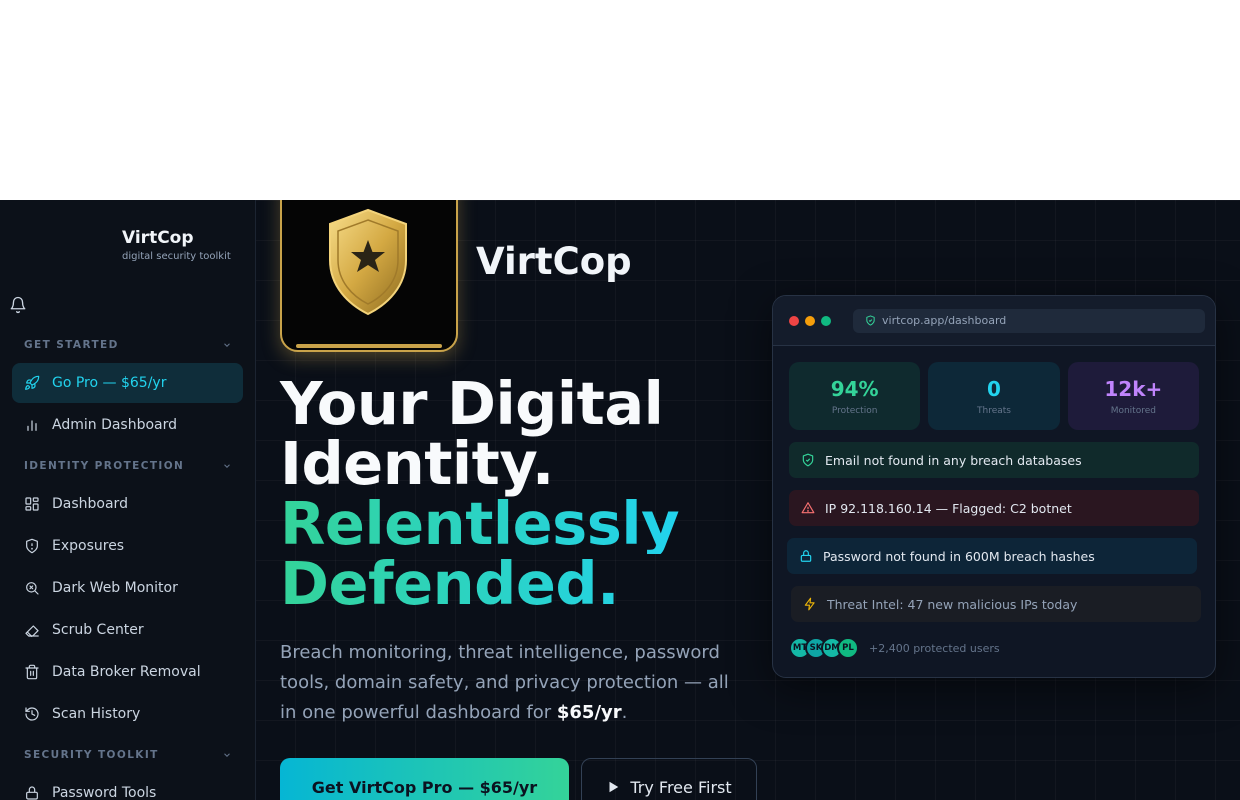 The height and width of the screenshot is (800, 1240). Describe the element at coordinates (479, 584) in the screenshot. I see `headline-accent-line: Defended.` at that location.